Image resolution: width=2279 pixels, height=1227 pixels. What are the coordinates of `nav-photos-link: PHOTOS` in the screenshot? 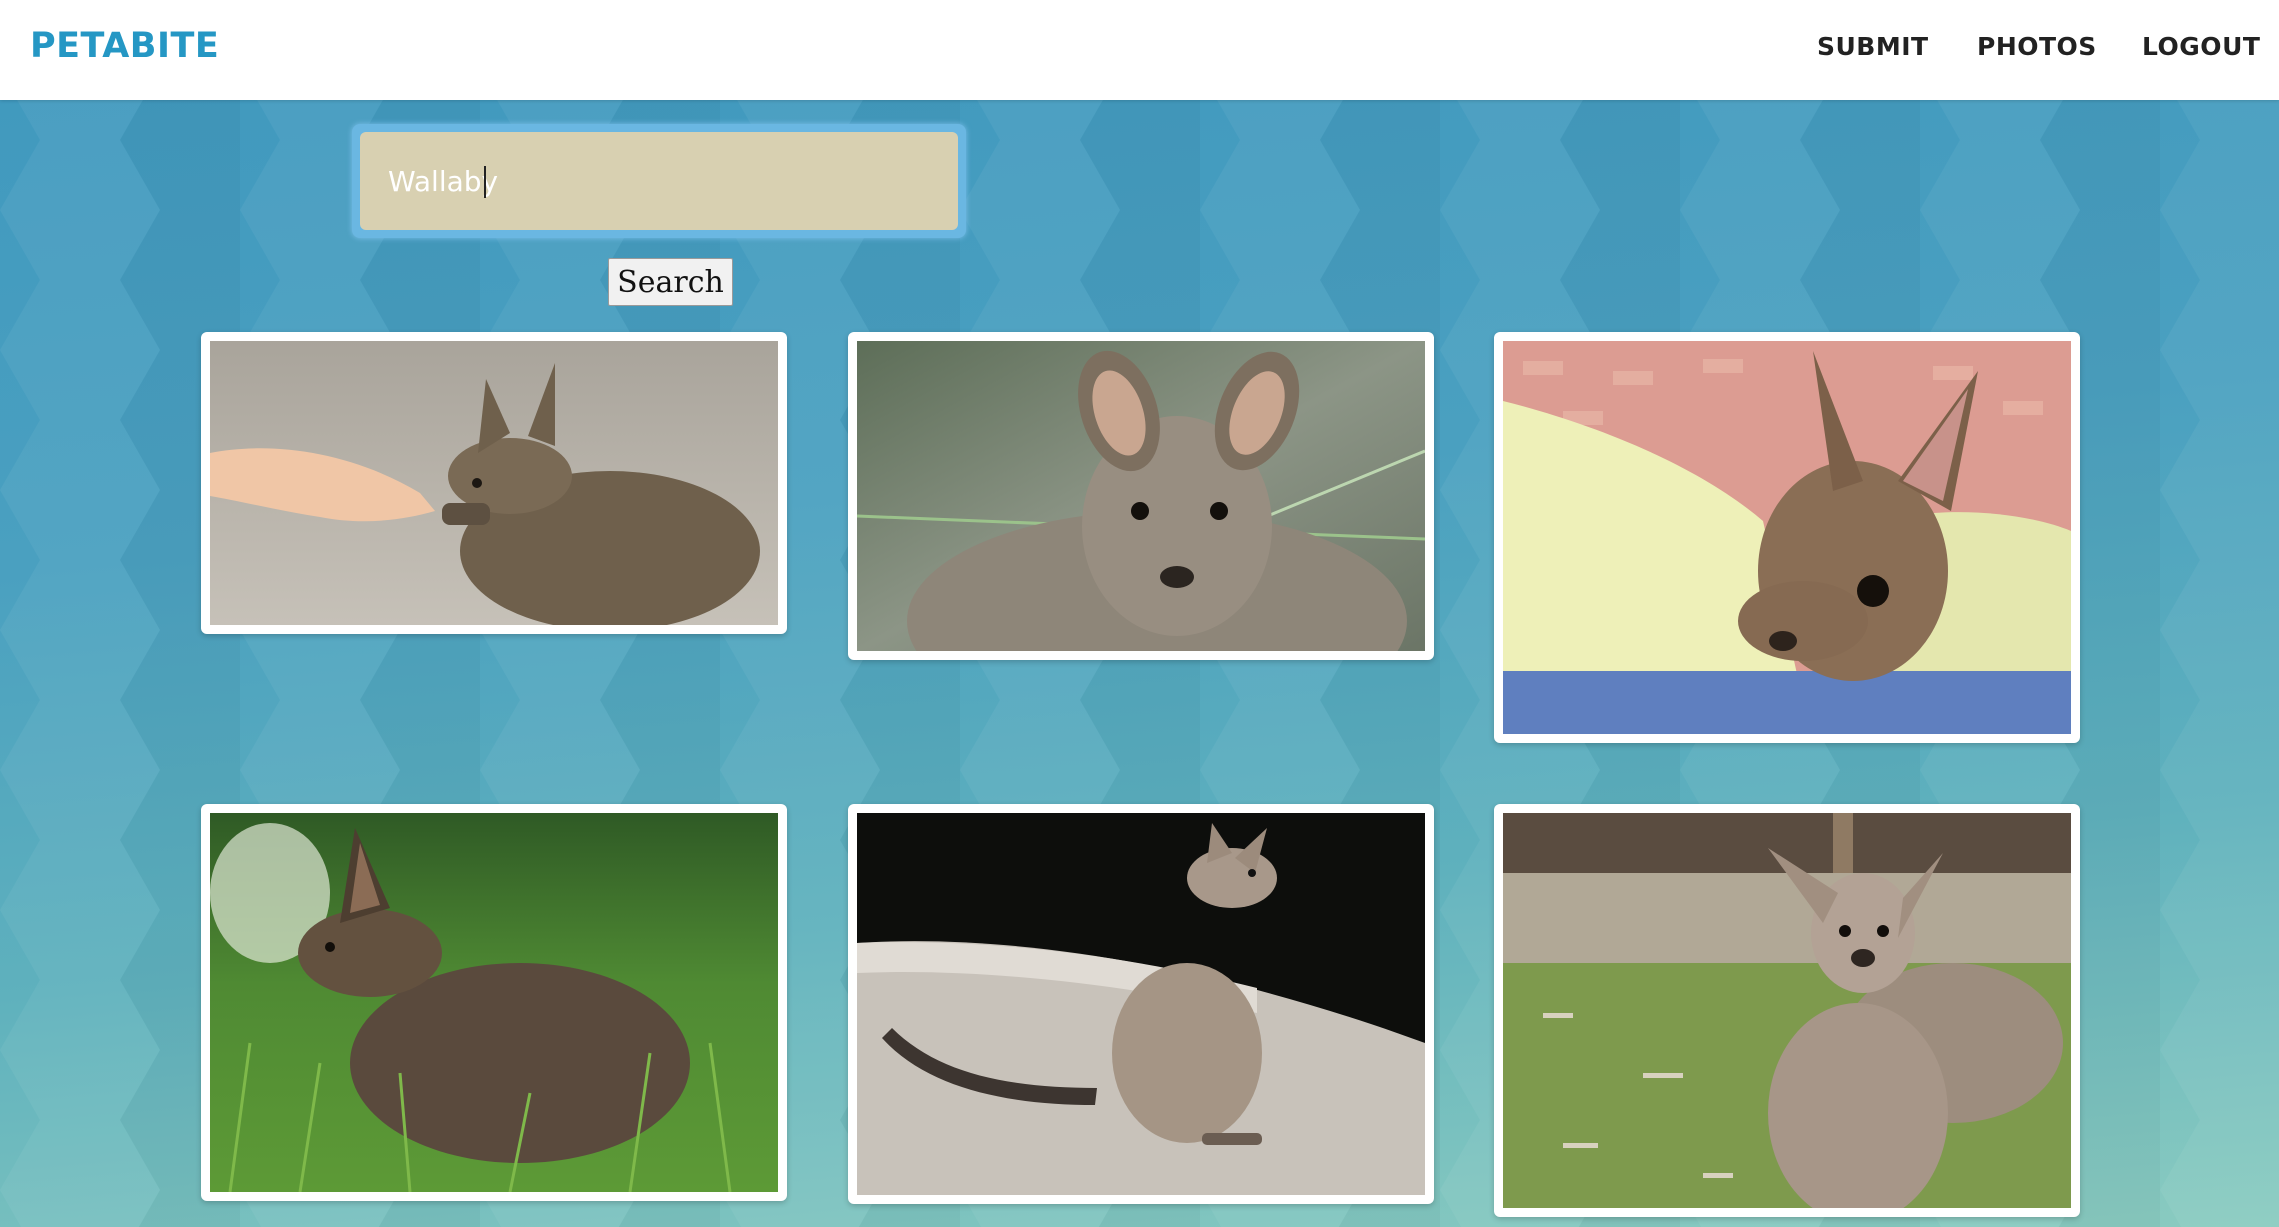 It's located at (2037, 46).